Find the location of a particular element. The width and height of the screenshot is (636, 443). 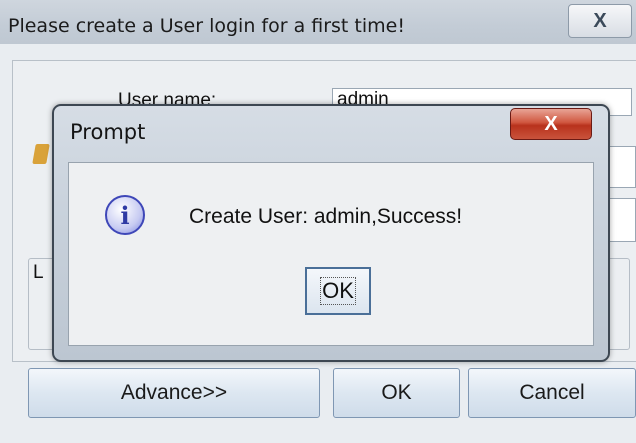

cancel-button: Cancel is located at coordinates (552, 393).